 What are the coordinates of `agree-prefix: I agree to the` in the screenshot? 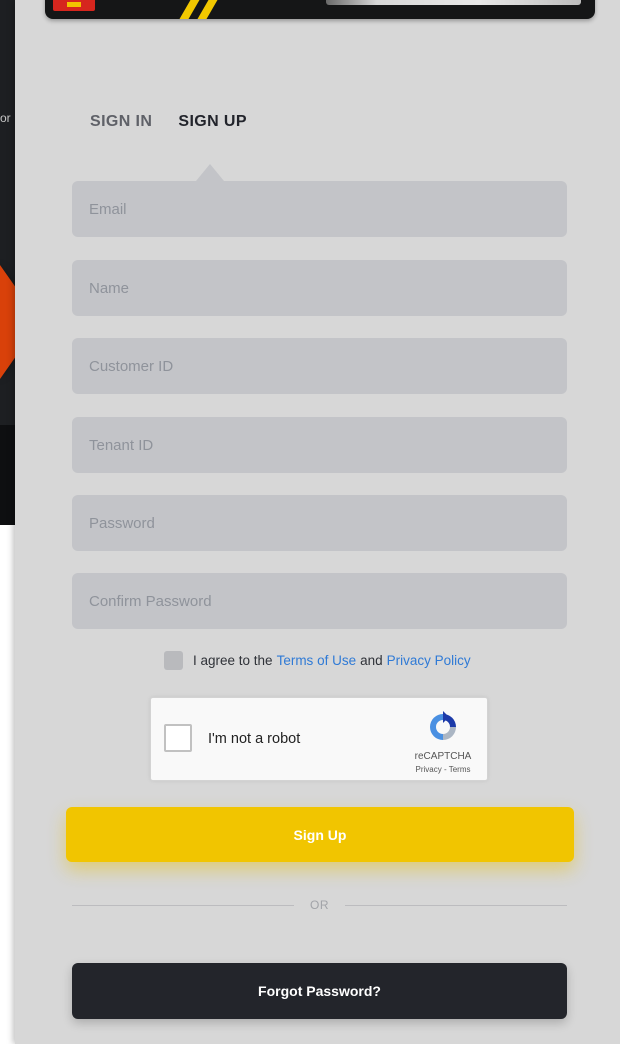 It's located at (233, 660).